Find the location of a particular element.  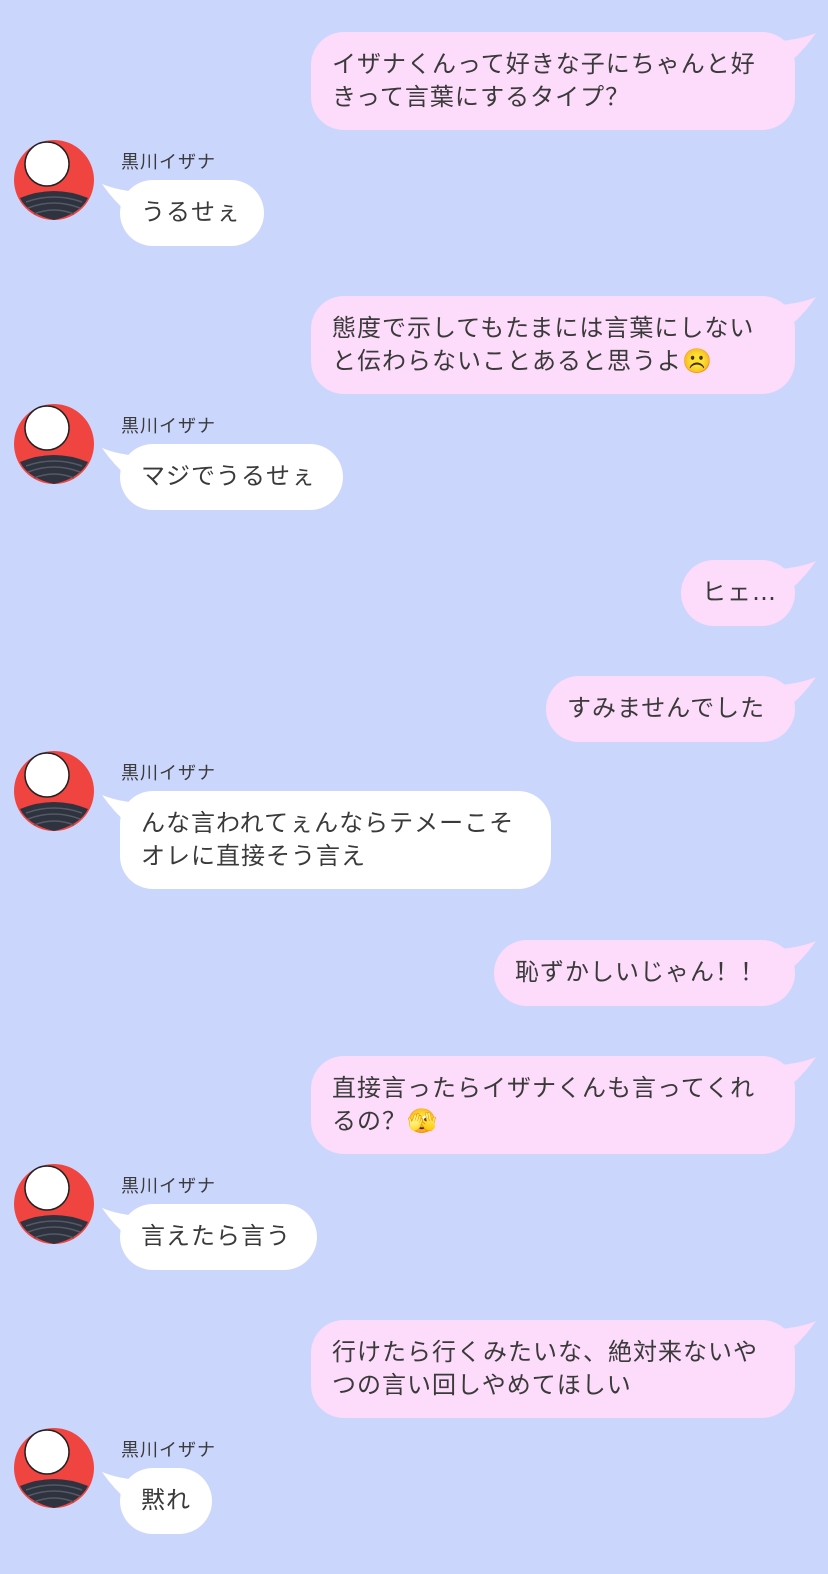

message-bubble: 恥ずかしいじゃん！！ is located at coordinates (644, 973).